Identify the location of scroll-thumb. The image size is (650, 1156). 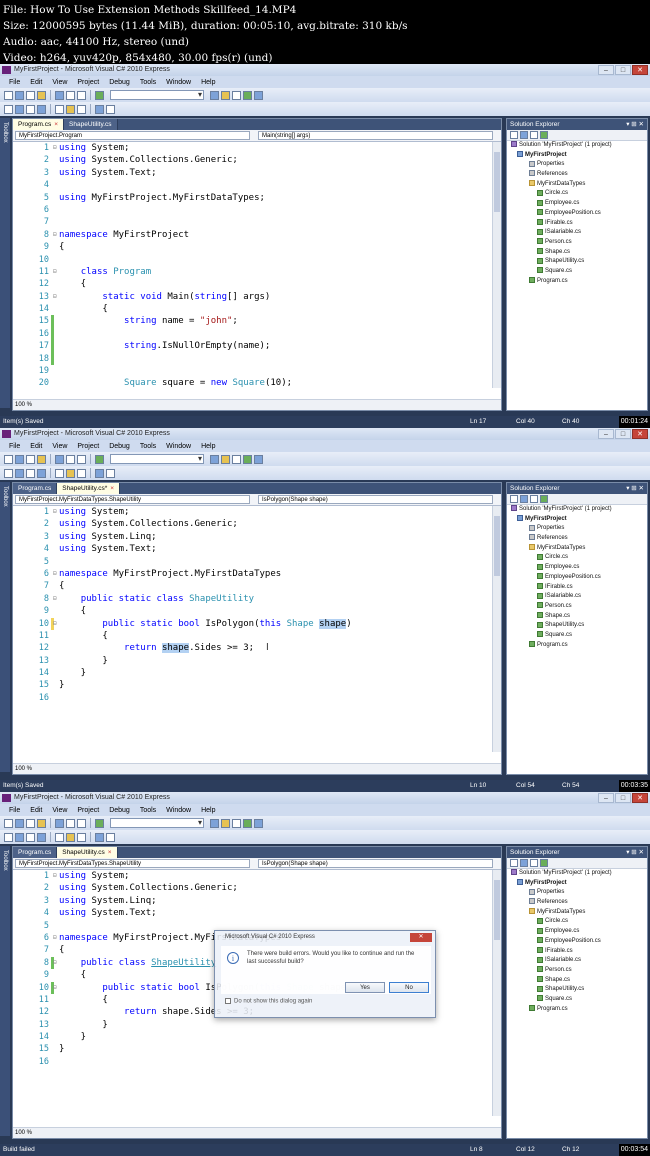
(497, 910).